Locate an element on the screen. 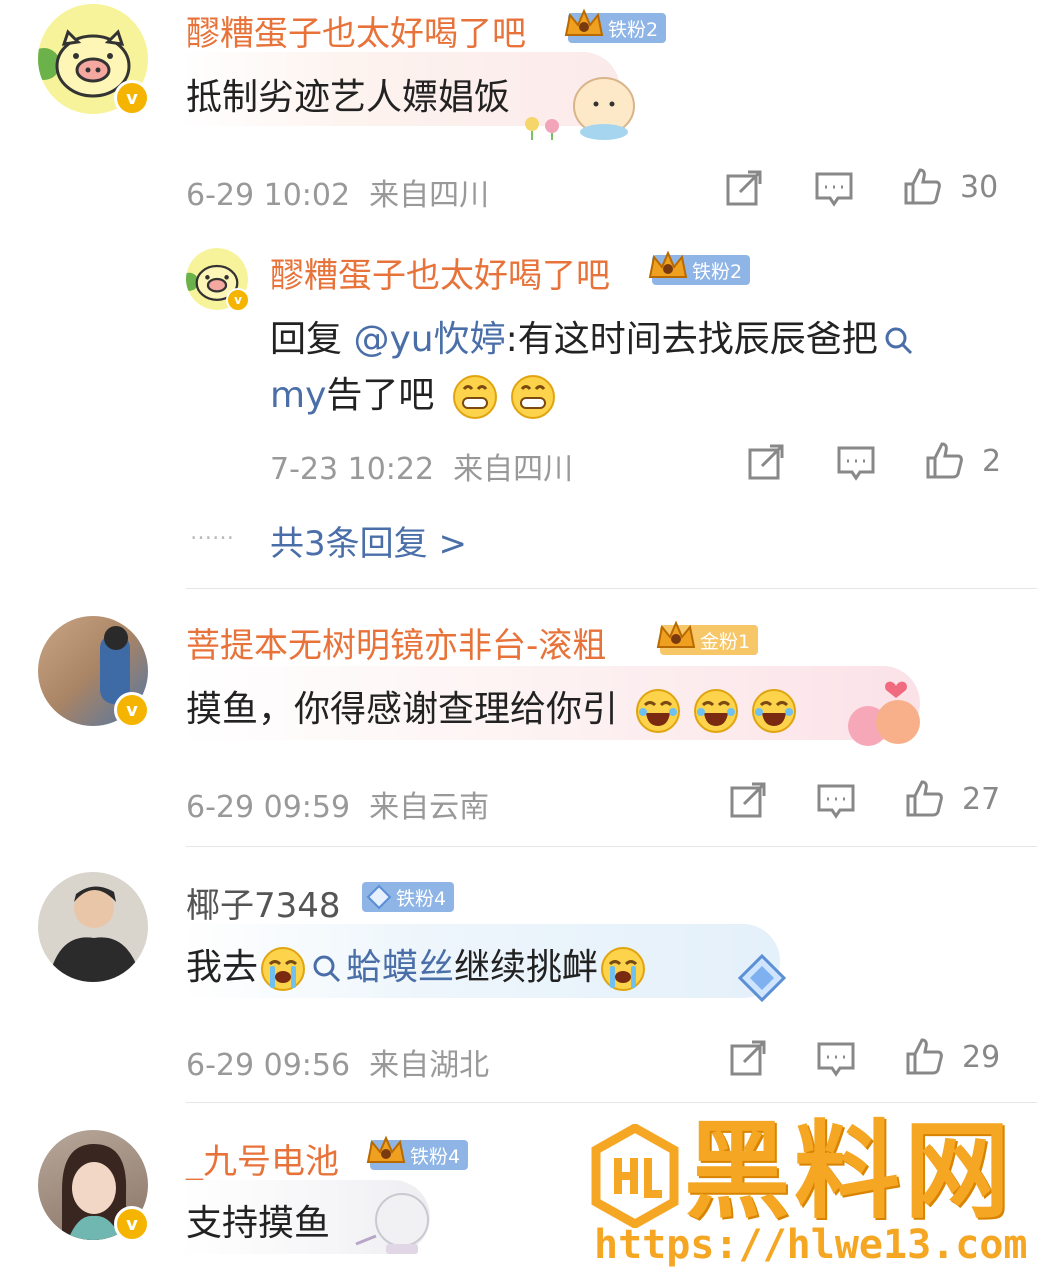  more-replies-link: 共3条回复 > is located at coordinates (368, 540).